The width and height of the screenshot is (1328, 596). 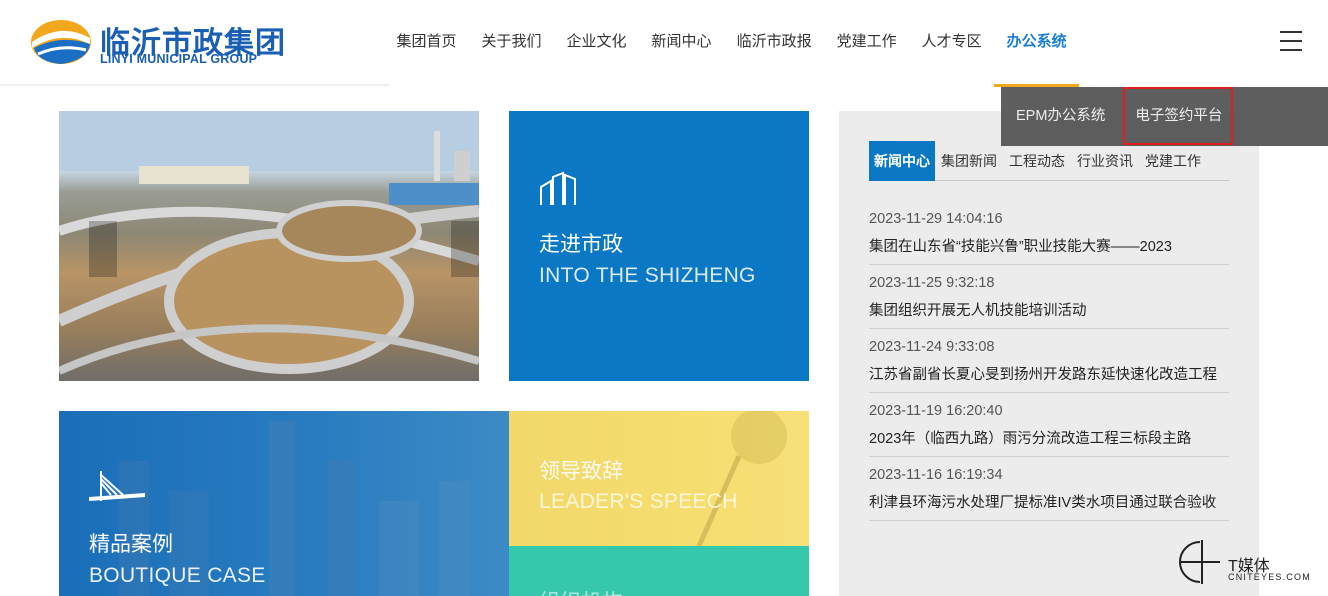 What do you see at coordinates (511, 42) in the screenshot?
I see `nav-item-about: 关于我们` at bounding box center [511, 42].